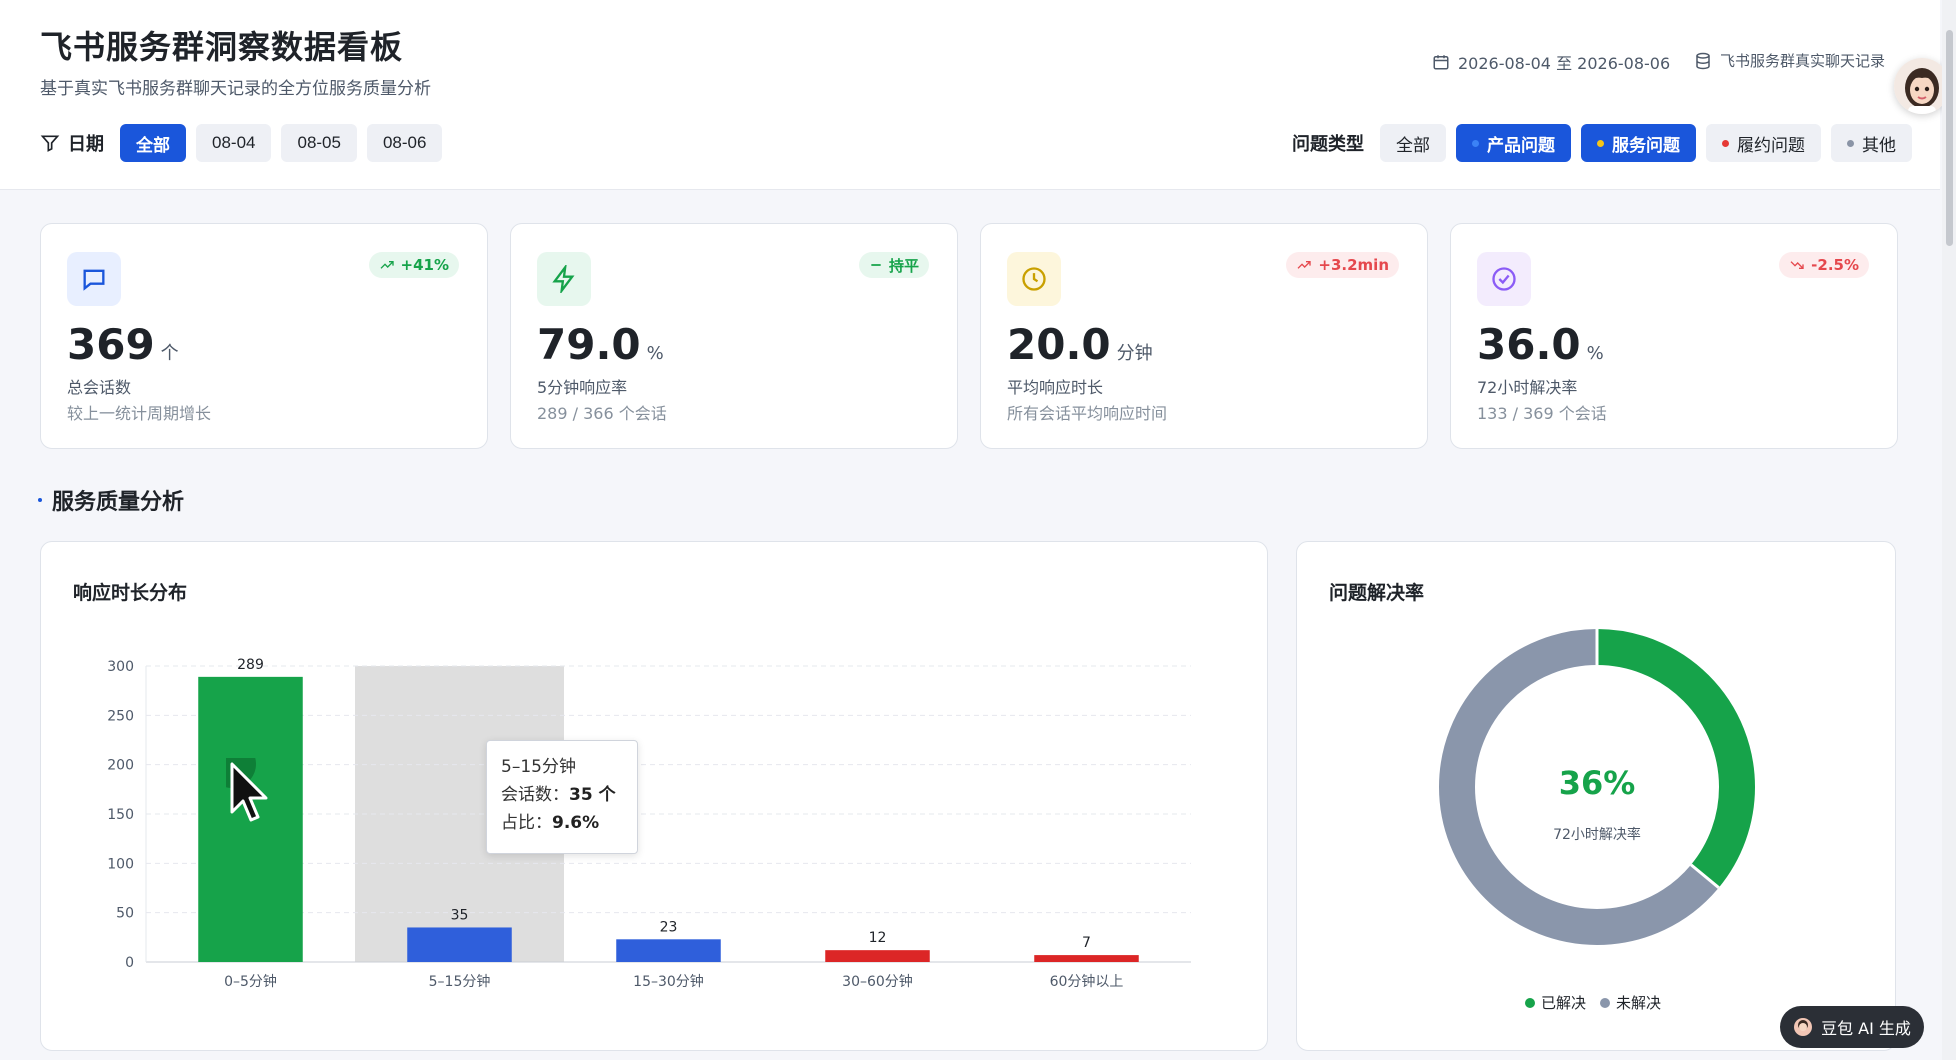  I want to click on date-chip-0806: 08-06, so click(404, 143).